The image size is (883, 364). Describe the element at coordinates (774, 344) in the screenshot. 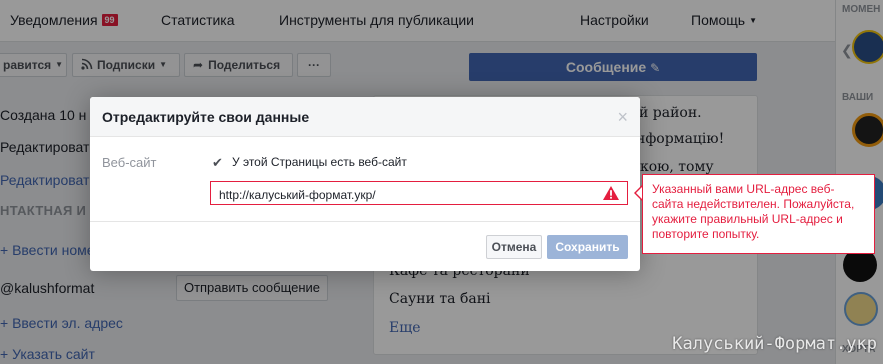

I see `watermark: Калуський-Формат.укр` at that location.